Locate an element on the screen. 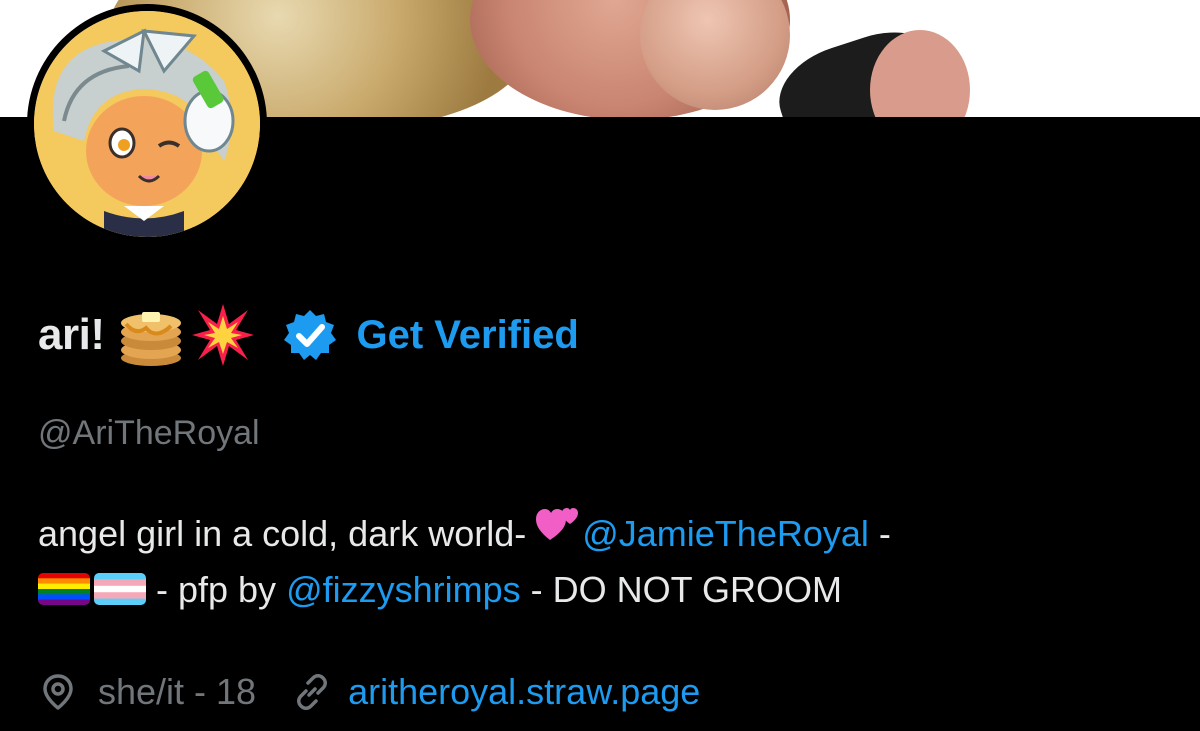 The image size is (1200, 731). rainbow-flag-icon is located at coordinates (64, 589).